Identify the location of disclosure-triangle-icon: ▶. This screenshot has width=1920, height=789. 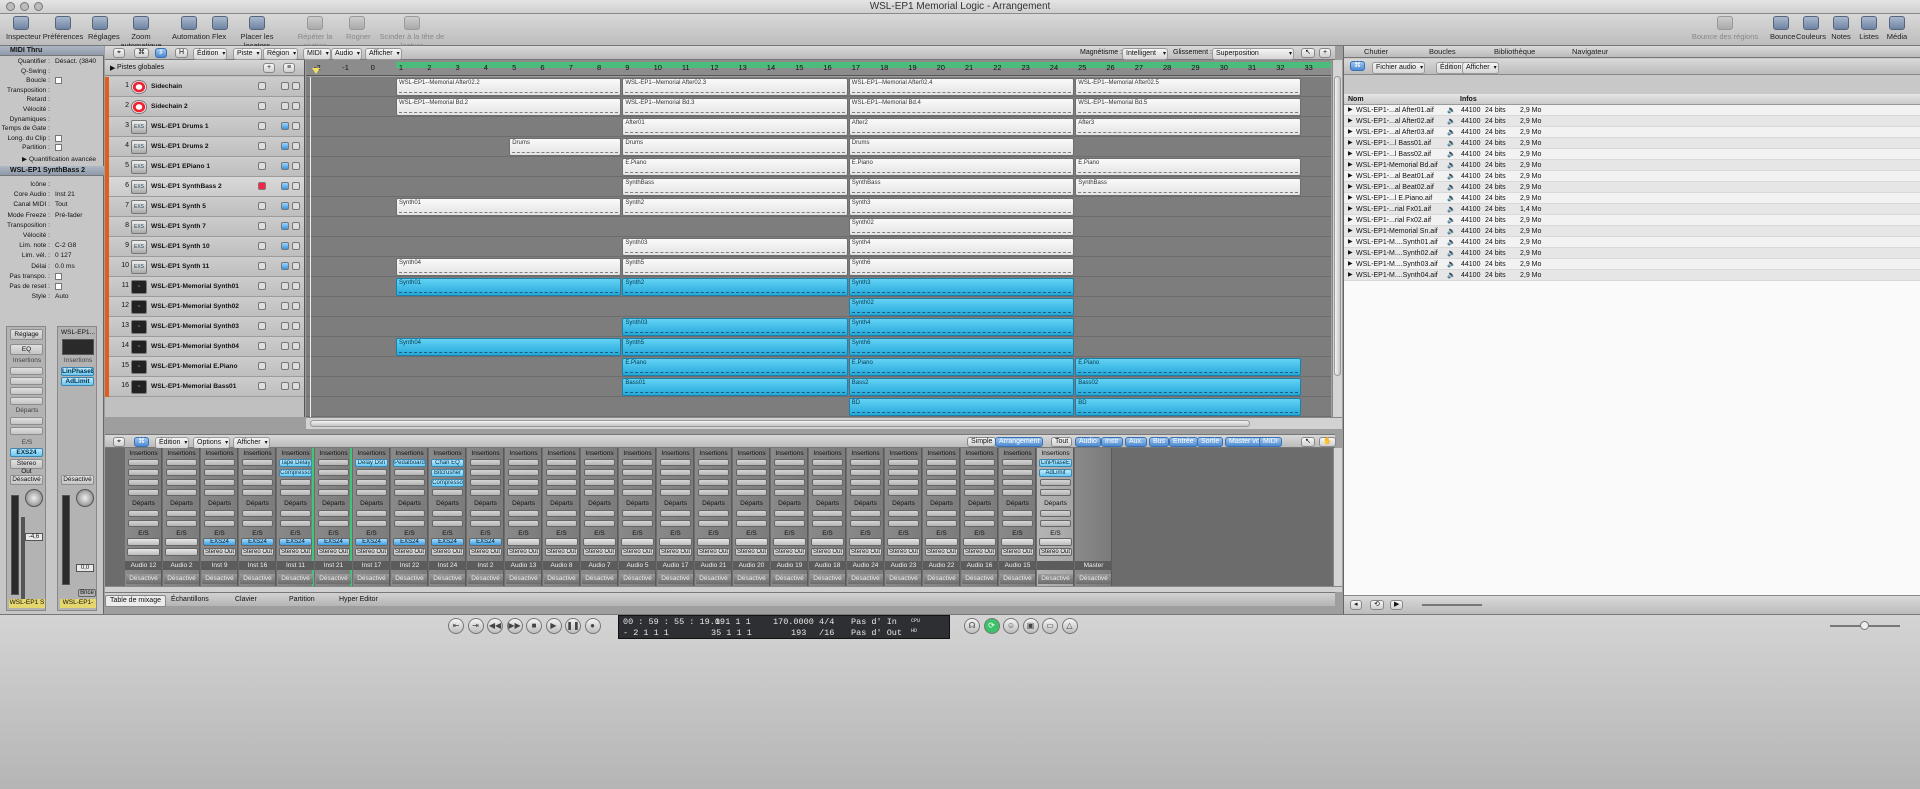
(112, 68).